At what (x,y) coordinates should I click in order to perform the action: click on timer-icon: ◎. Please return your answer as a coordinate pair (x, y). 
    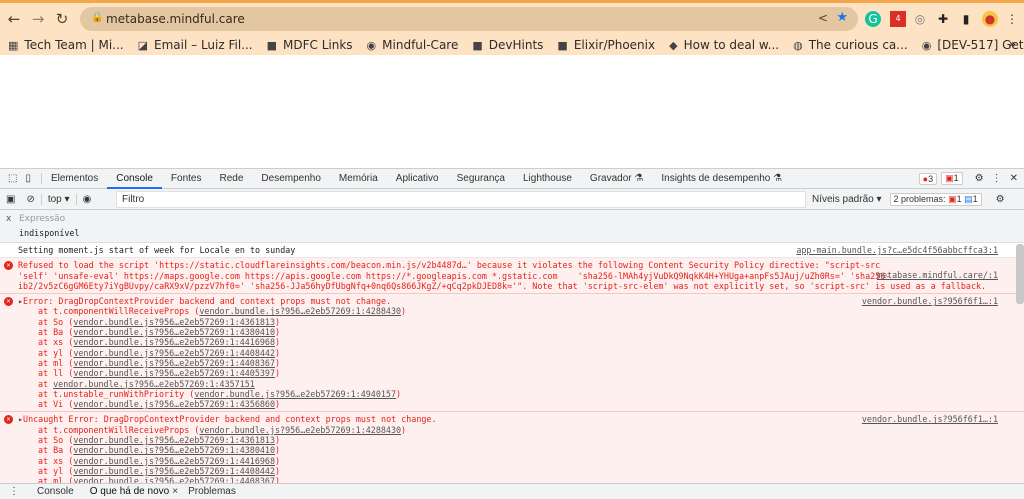
    Looking at the image, I should click on (920, 19).